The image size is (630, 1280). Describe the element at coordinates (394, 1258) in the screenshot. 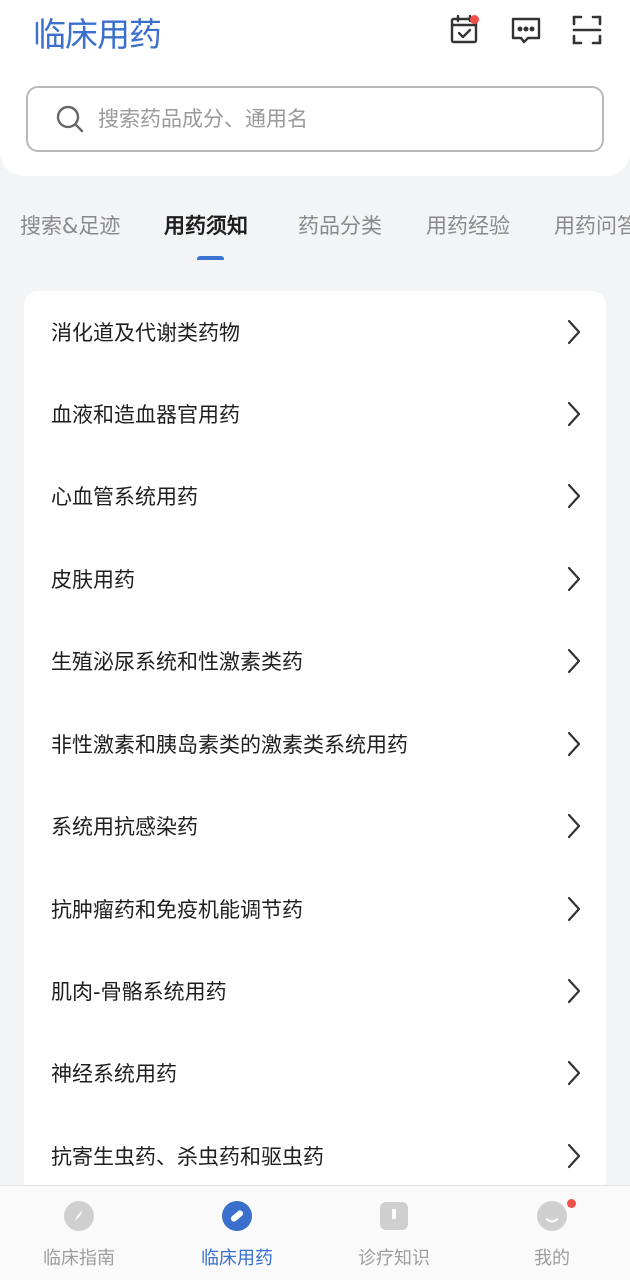

I see `nav-label: 诊疗知识` at that location.